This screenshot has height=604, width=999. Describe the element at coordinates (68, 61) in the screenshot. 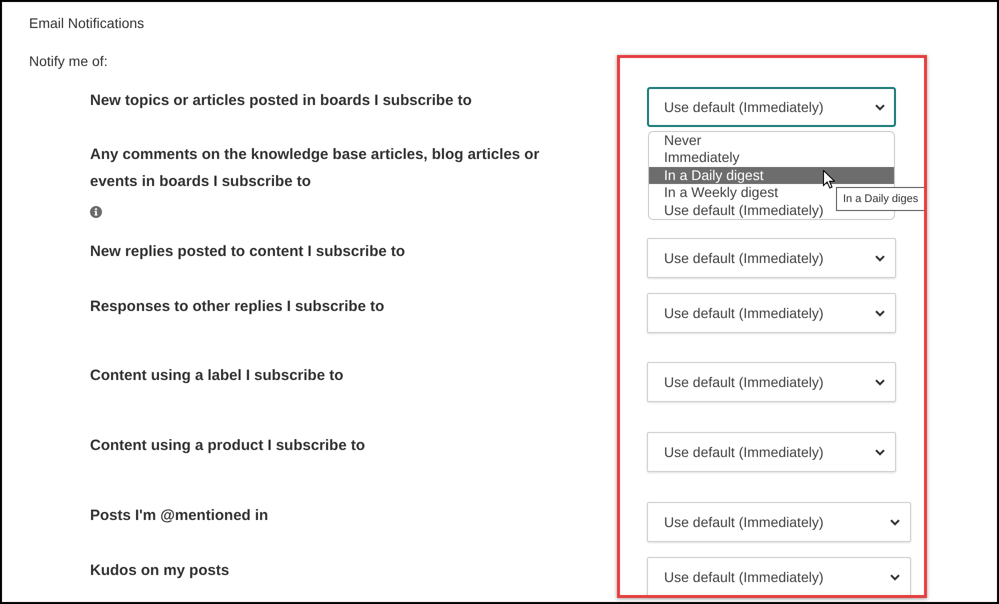

I see `intro-text: Notify me of:` at that location.